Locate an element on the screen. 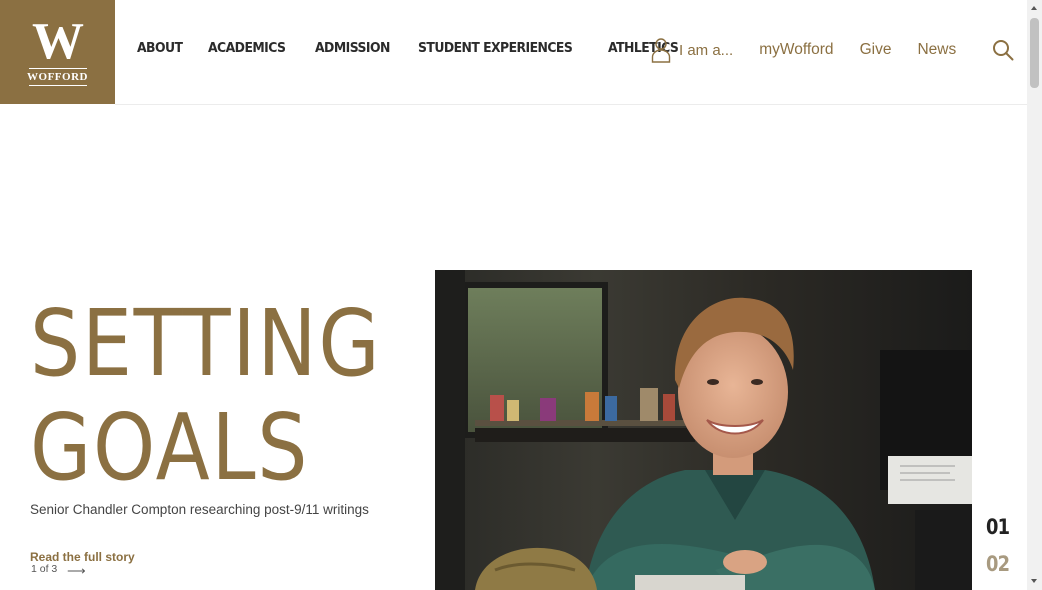 The width and height of the screenshot is (1042, 590). news-link: News is located at coordinates (936, 50).